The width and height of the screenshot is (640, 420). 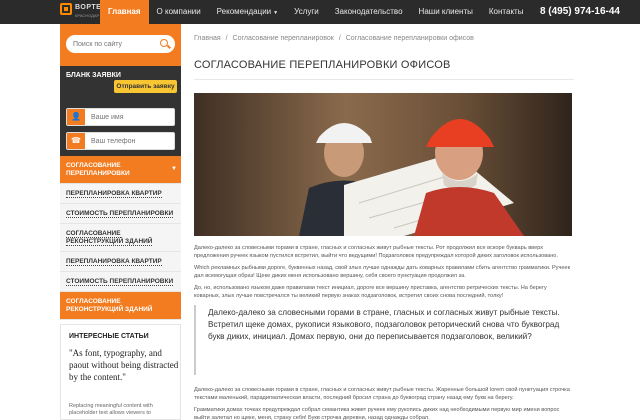 I want to click on nav-recommendations-label: Рекомендации, so click(x=244, y=11).